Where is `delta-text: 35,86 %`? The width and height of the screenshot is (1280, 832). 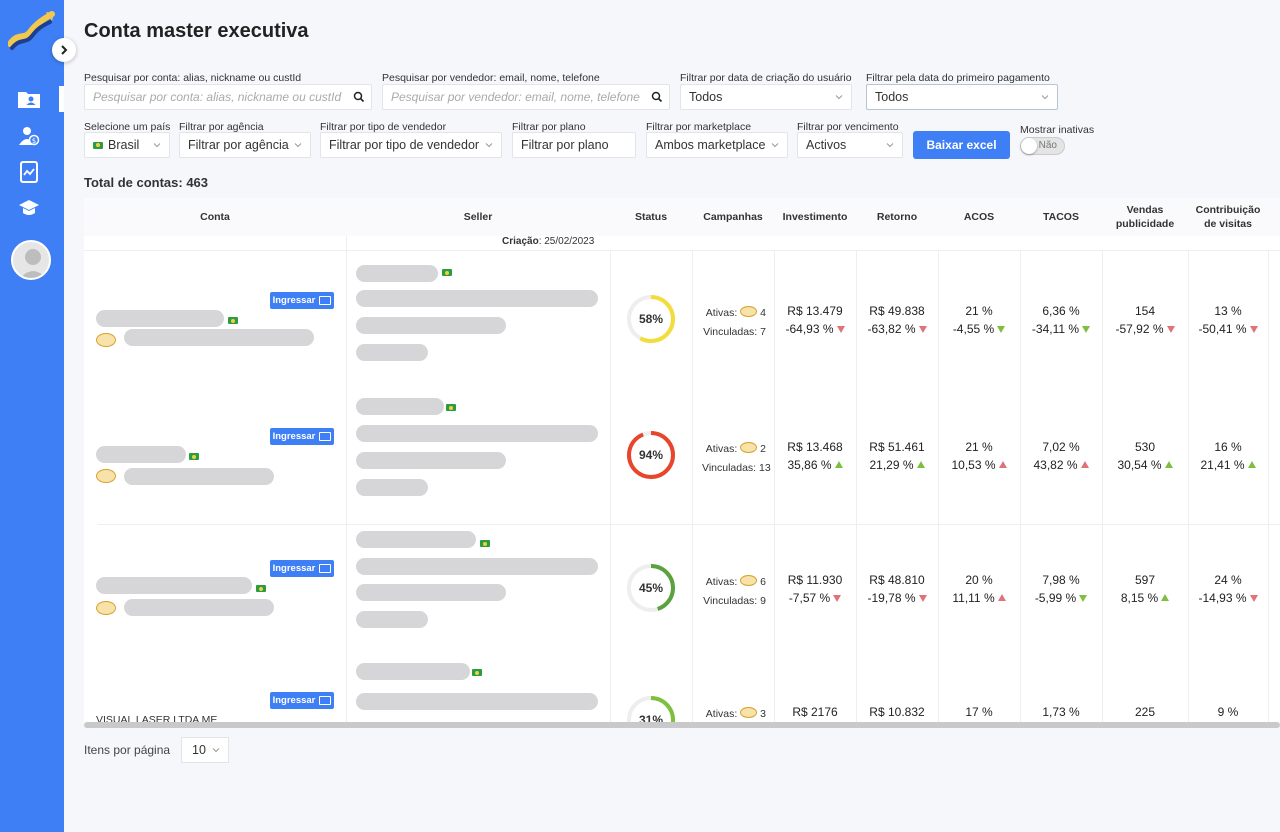 delta-text: 35,86 % is located at coordinates (809, 465).